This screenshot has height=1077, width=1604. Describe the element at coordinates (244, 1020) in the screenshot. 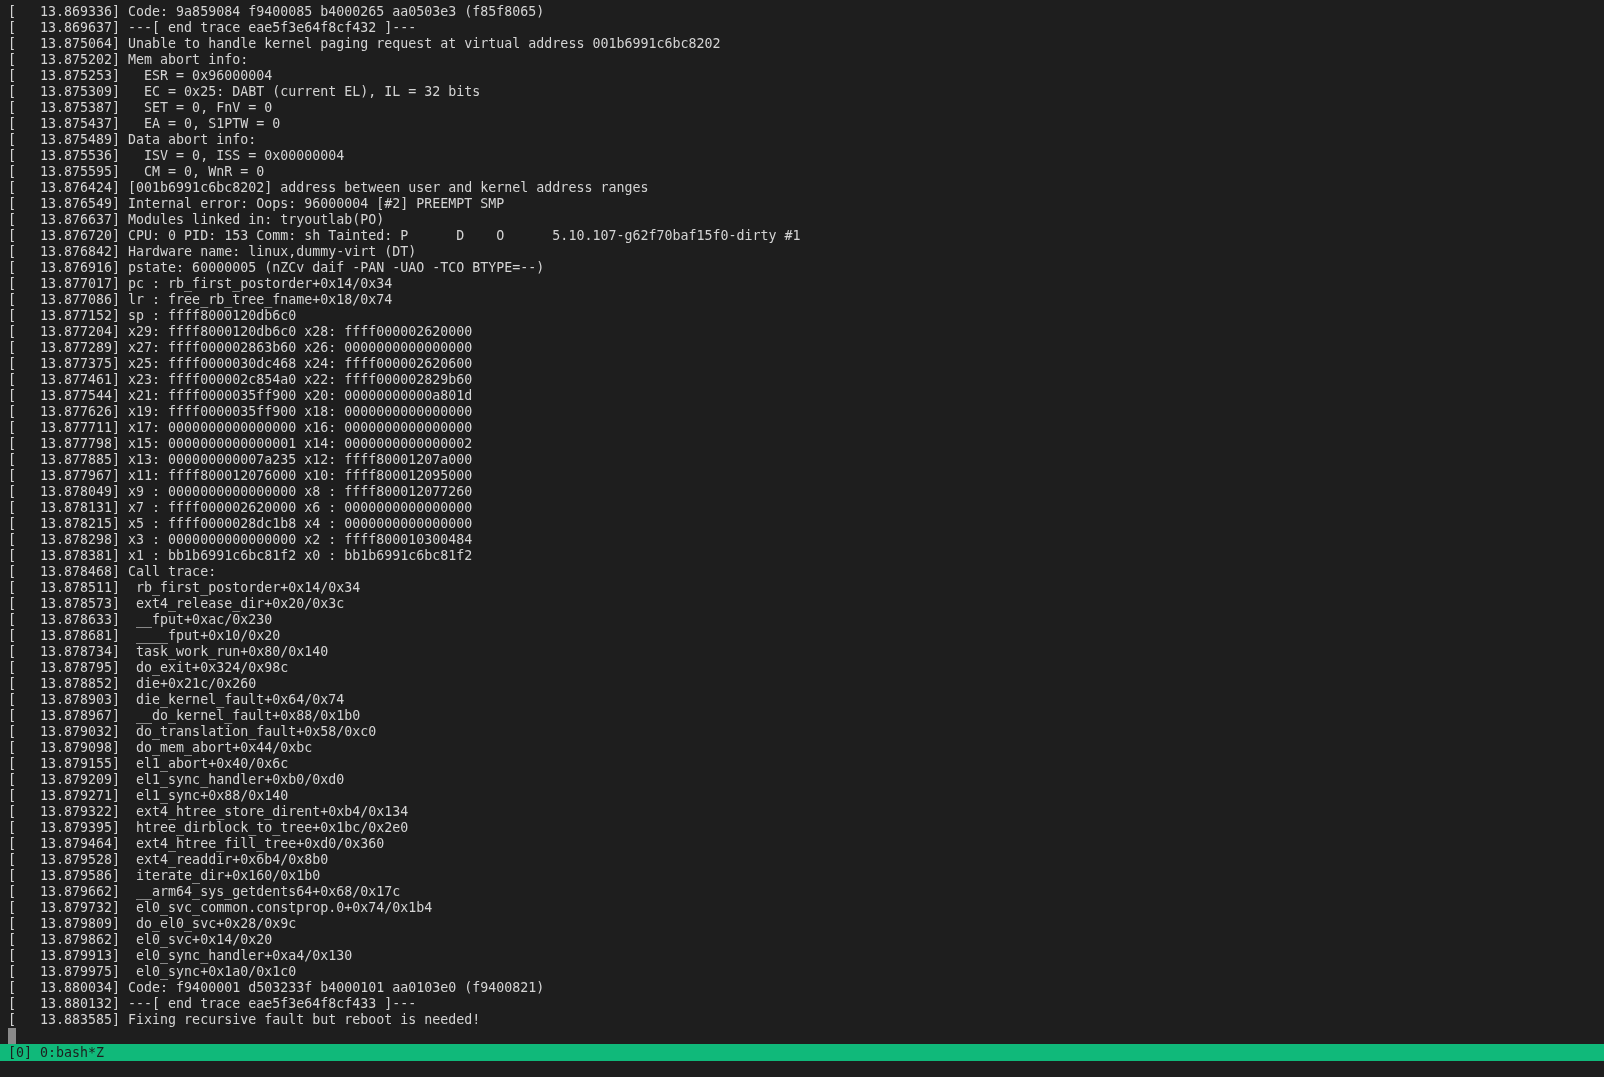

I see `log-line: [ 13.883585] Fixing recursive fault but reboot is needed!` at that location.